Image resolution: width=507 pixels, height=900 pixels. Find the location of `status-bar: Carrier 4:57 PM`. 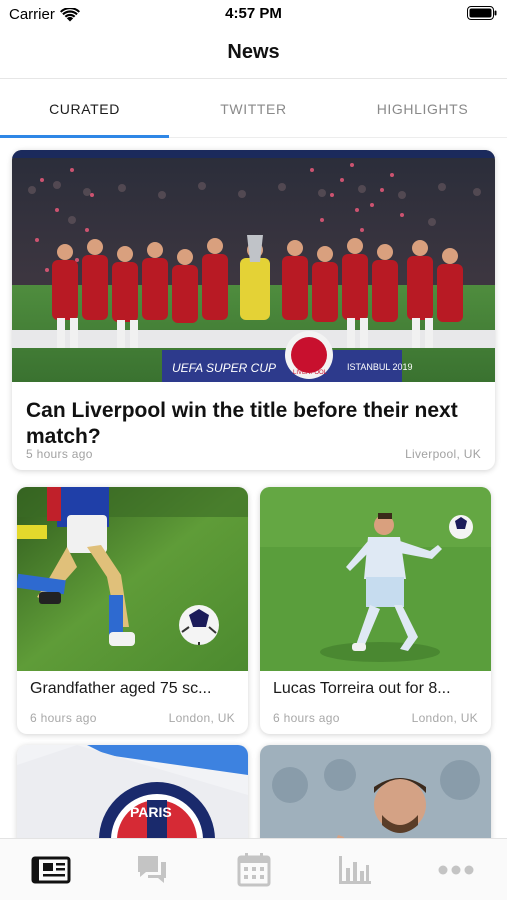

status-bar: Carrier 4:57 PM is located at coordinates (253, 15).